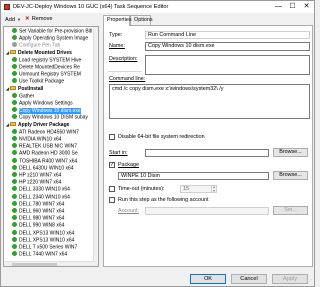 The width and height of the screenshot is (320, 287). I want to click on tree-item-label: DELL 2340 WIN10 x64, so click(44, 197).